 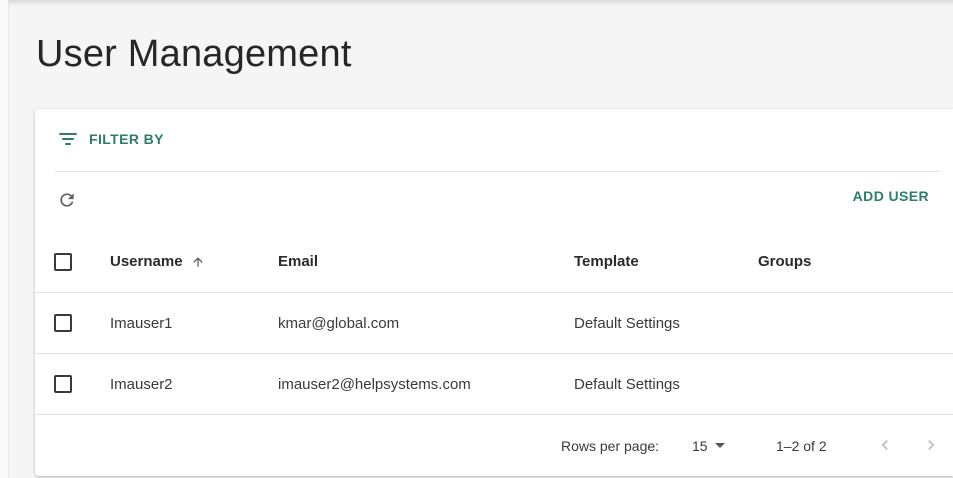 I want to click on username-cell: Imauser1, so click(x=141, y=323).